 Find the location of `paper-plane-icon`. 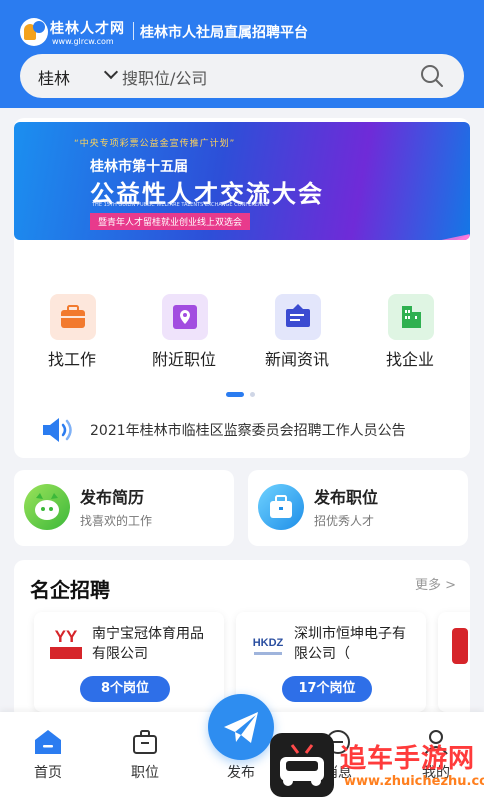

paper-plane-icon is located at coordinates (241, 727).